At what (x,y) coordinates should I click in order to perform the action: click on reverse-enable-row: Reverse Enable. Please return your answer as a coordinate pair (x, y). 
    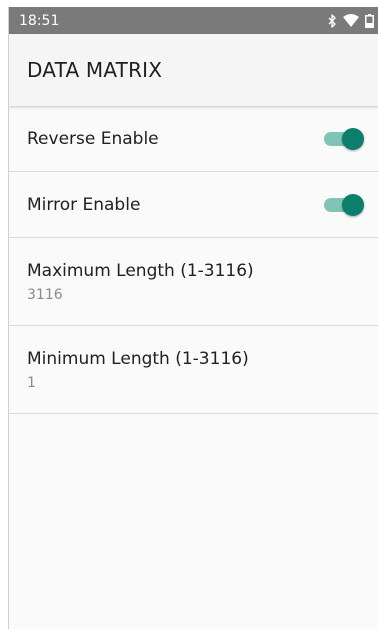
    Looking at the image, I should click on (193, 139).